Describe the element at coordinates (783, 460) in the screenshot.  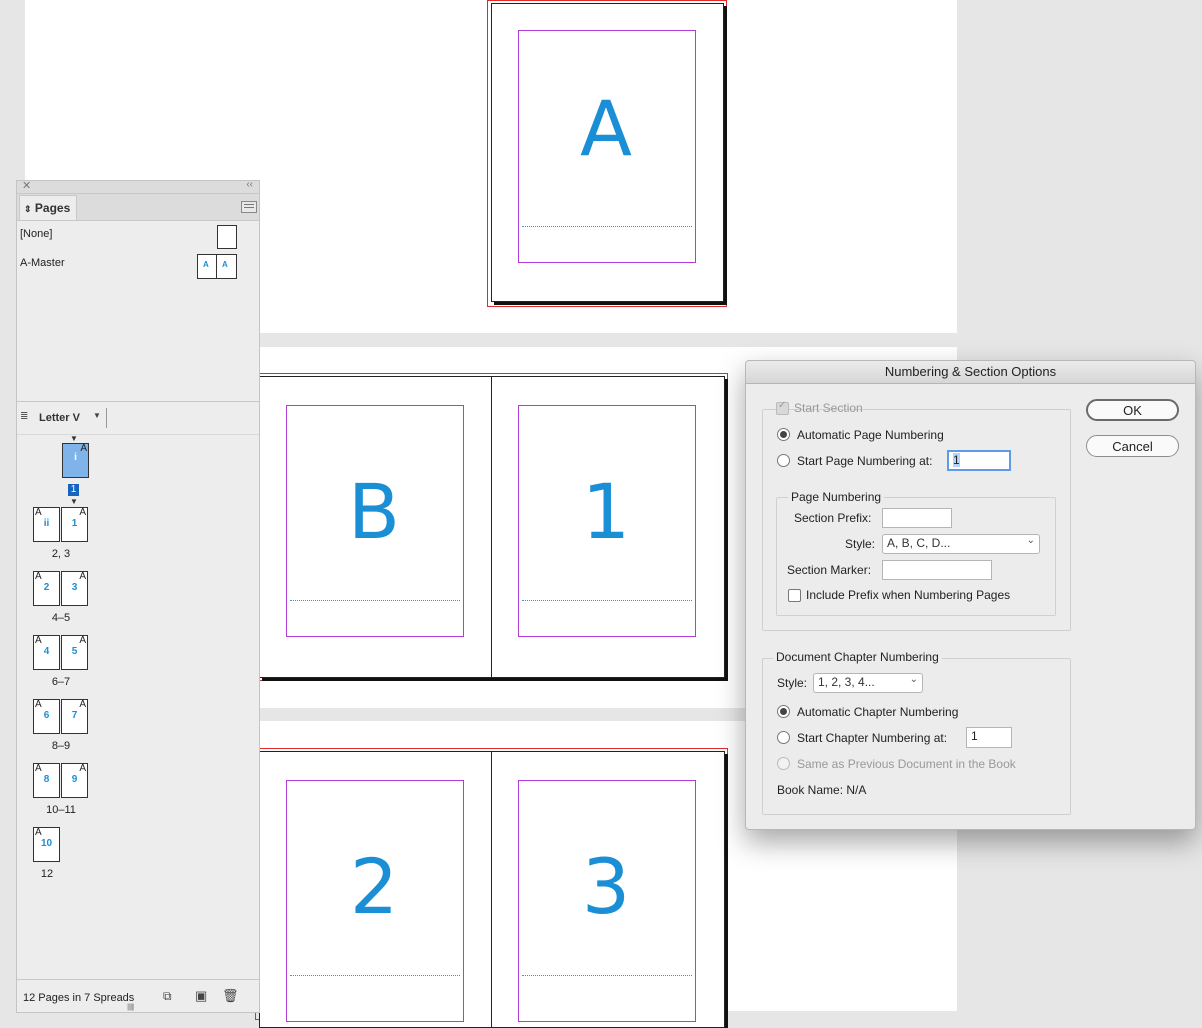
I see `start-page-numbering-radio` at that location.